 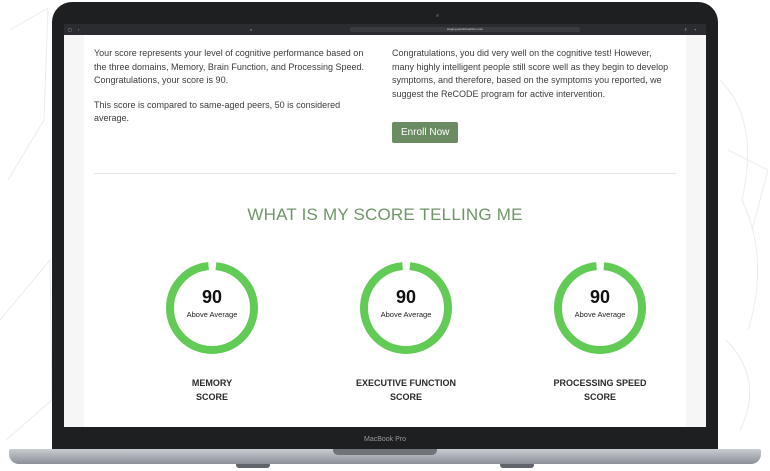 What do you see at coordinates (212, 383) in the screenshot?
I see `memory-label-line1: MEMORY` at bounding box center [212, 383].